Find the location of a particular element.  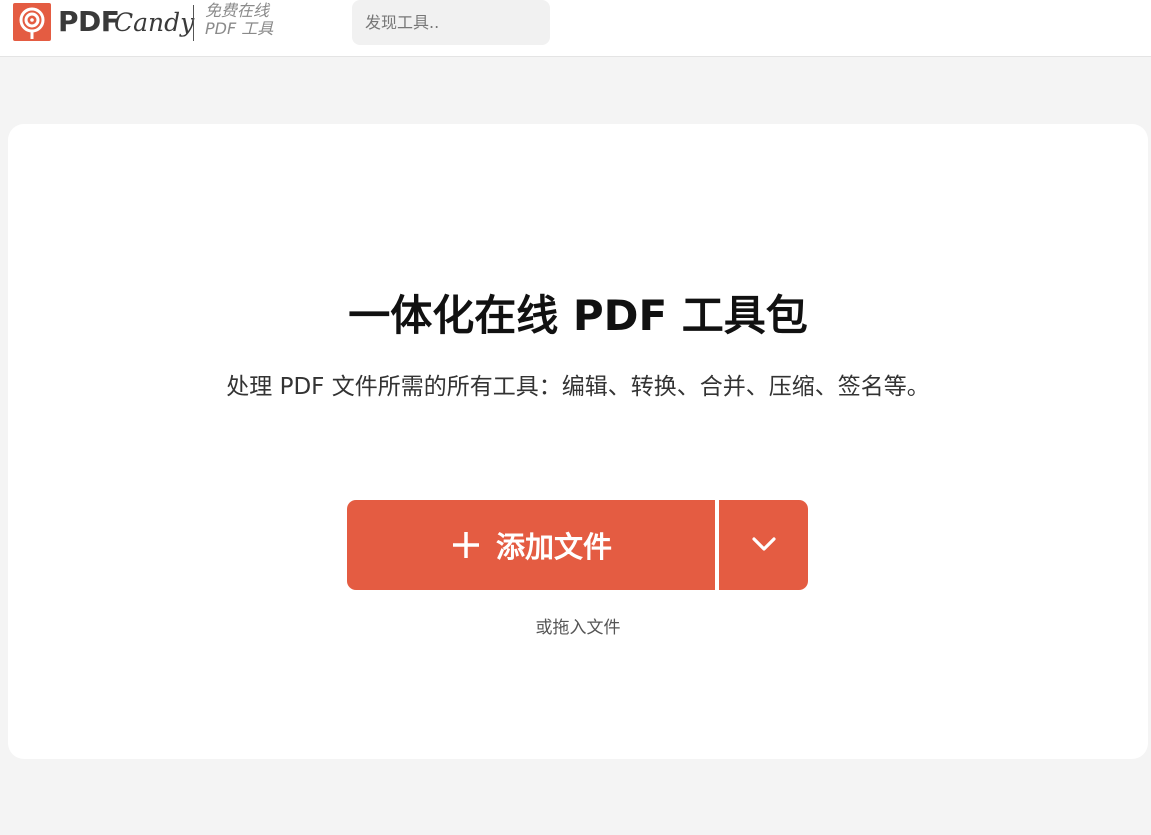

add-file-label: 添加文件 is located at coordinates (553, 547).